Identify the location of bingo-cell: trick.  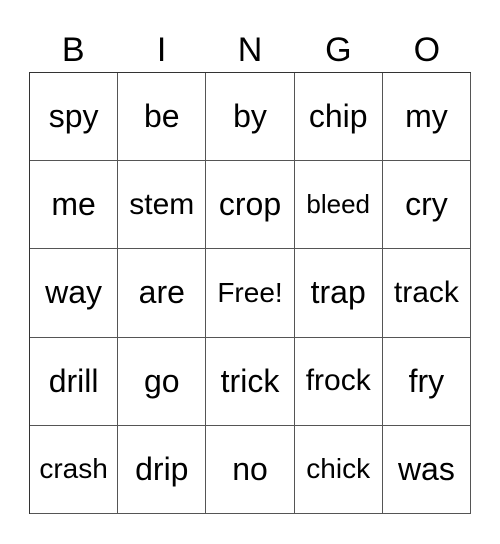
(250, 381).